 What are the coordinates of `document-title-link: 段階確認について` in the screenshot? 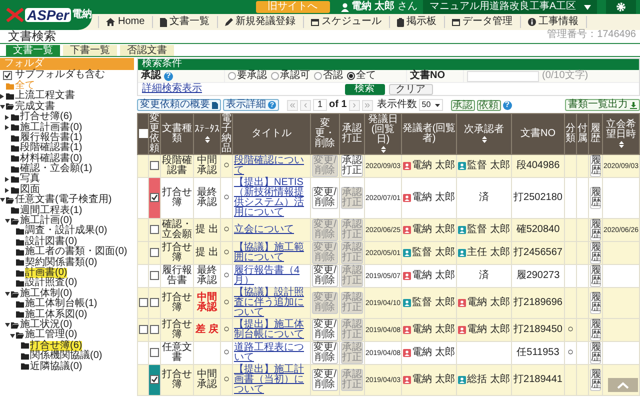 It's located at (271, 166).